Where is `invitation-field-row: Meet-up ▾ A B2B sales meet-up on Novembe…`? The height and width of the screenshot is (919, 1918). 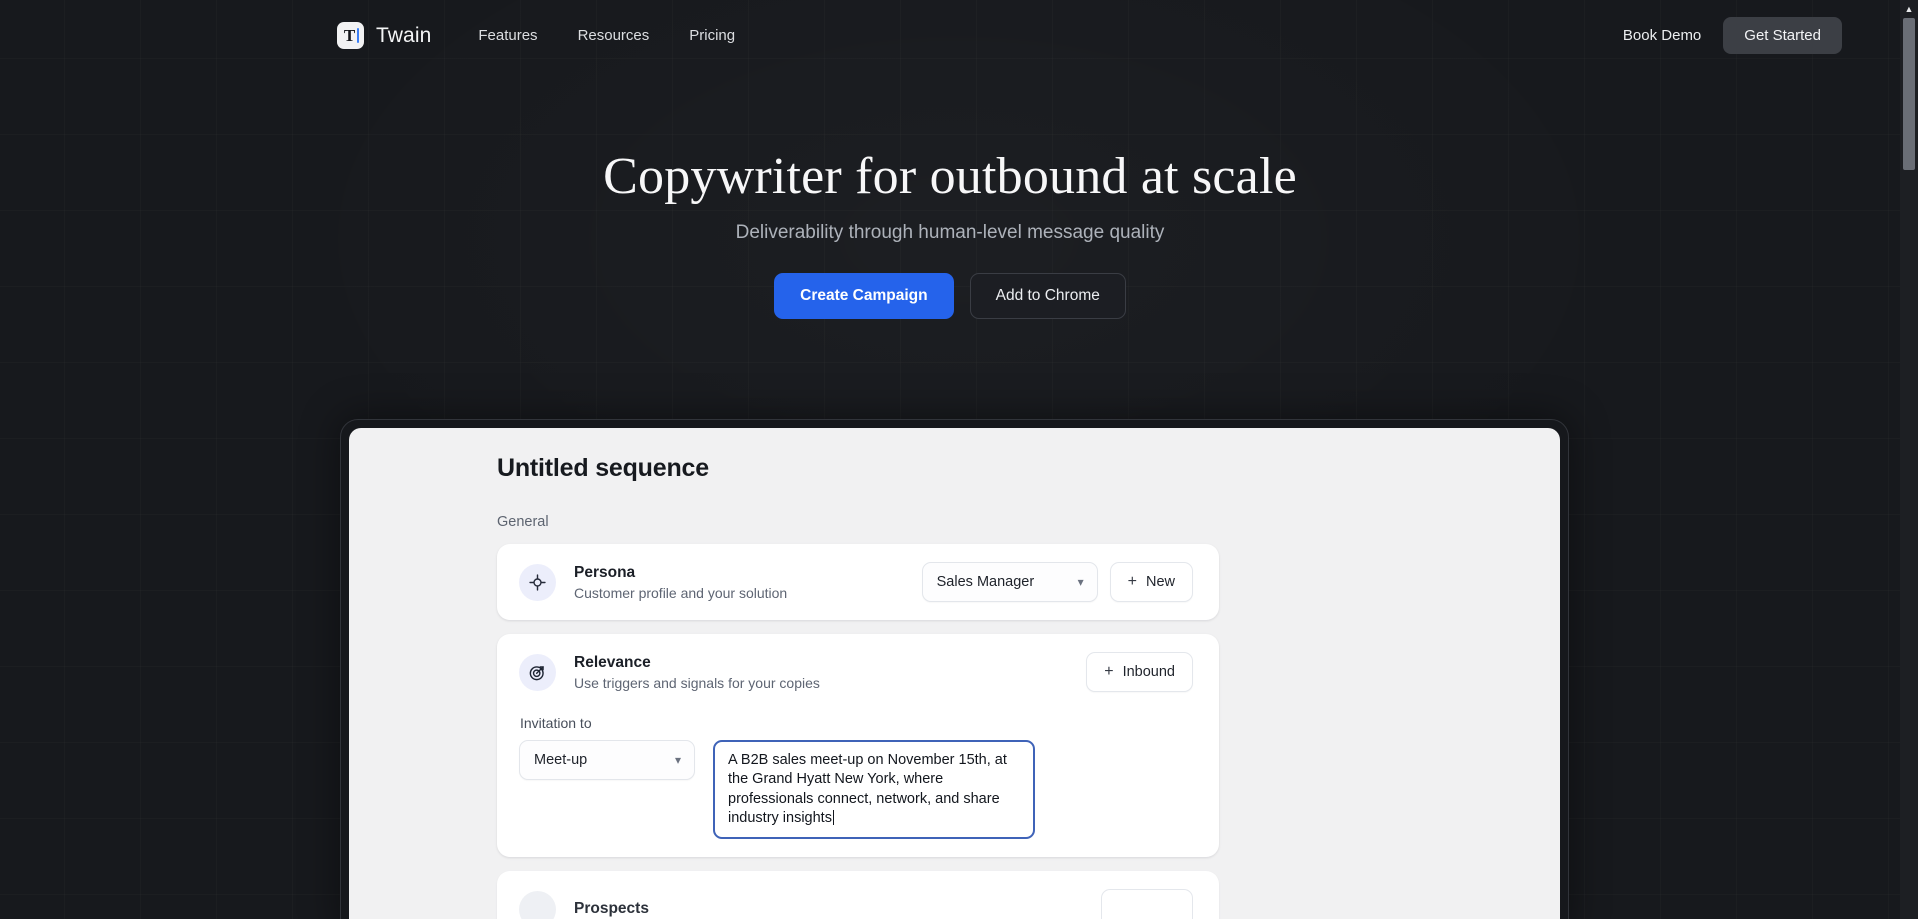
invitation-field-row: Meet-up ▾ A B2B sales meet-up on Novembe… is located at coordinates (856, 790).